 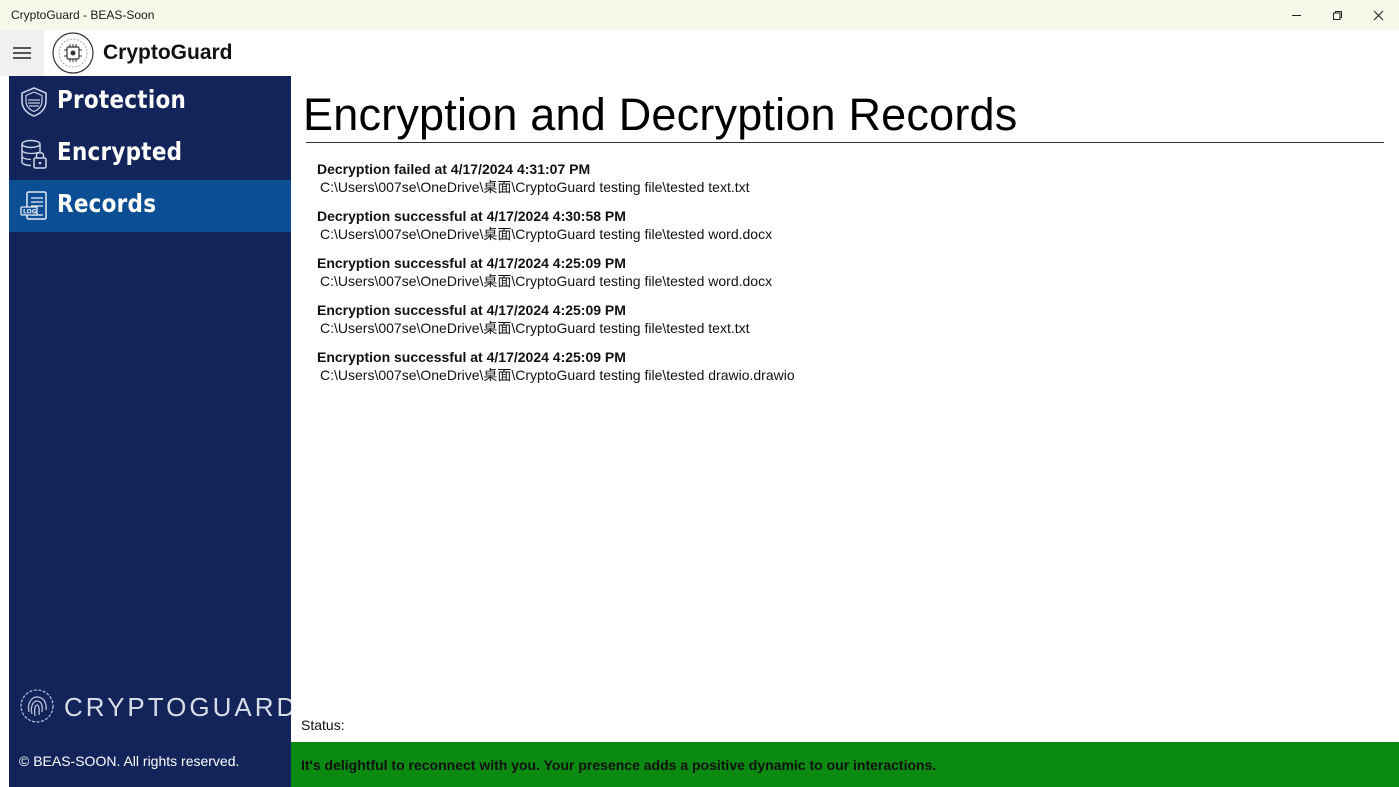 What do you see at coordinates (122, 99) in the screenshot?
I see `sidebar-item-label: Protection` at bounding box center [122, 99].